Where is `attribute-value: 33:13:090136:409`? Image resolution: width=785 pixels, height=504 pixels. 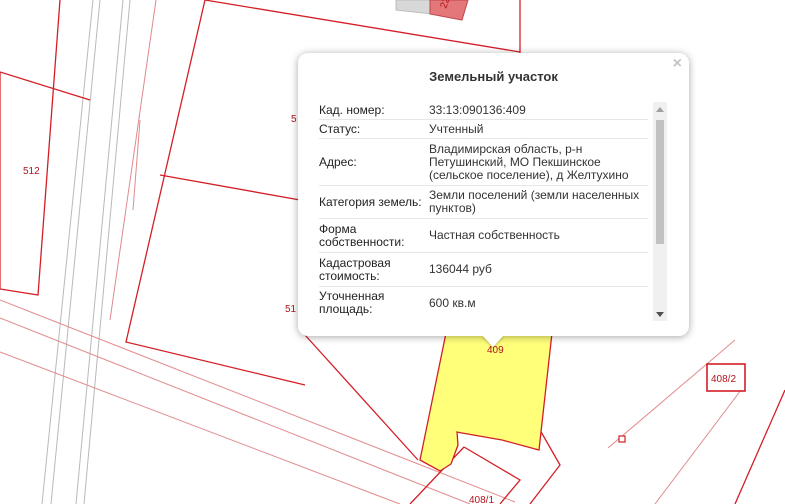 attribute-value: 33:13:090136:409 is located at coordinates (538, 110).